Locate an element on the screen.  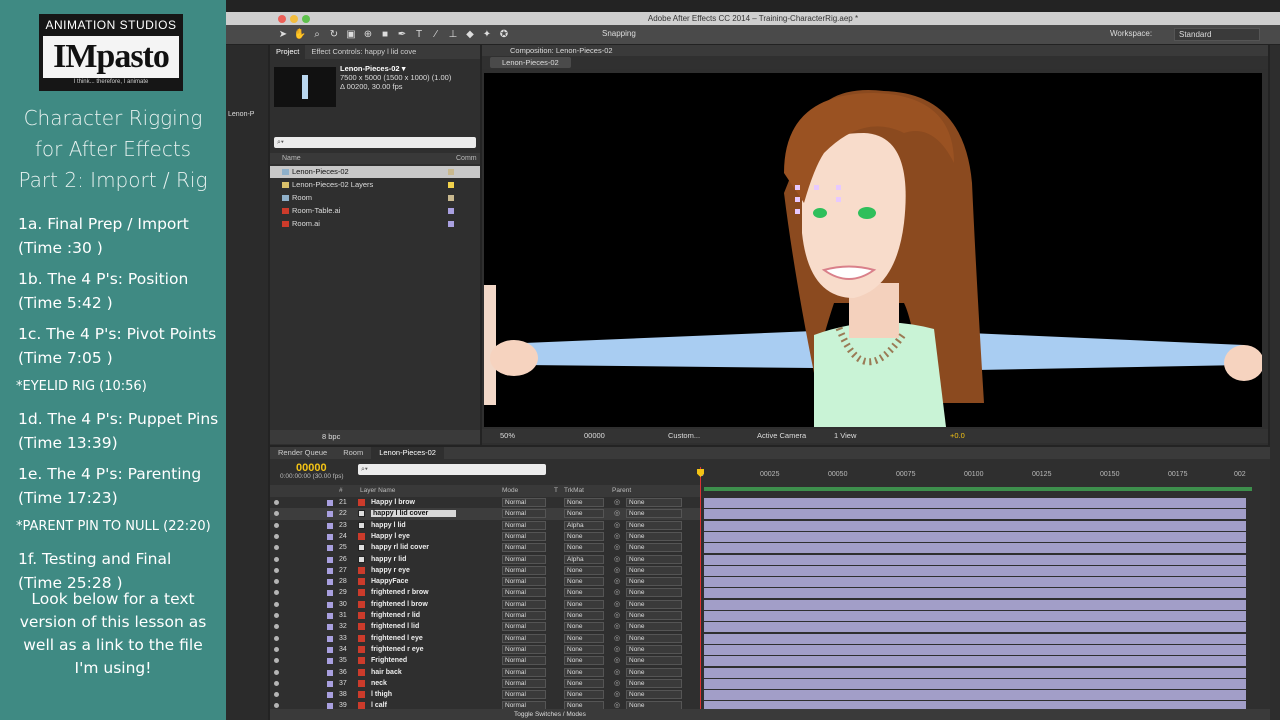
layer-row: 23 happy l lid Normal Alpha ◎ None is located at coordinates (758, 525).